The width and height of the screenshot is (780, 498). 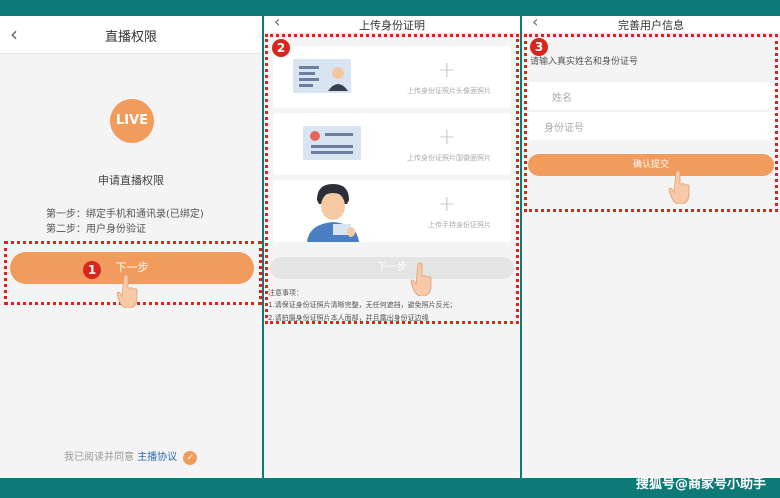 What do you see at coordinates (700, 484) in the screenshot?
I see `watermark: 搜狐号@商家号小助手` at bounding box center [700, 484].